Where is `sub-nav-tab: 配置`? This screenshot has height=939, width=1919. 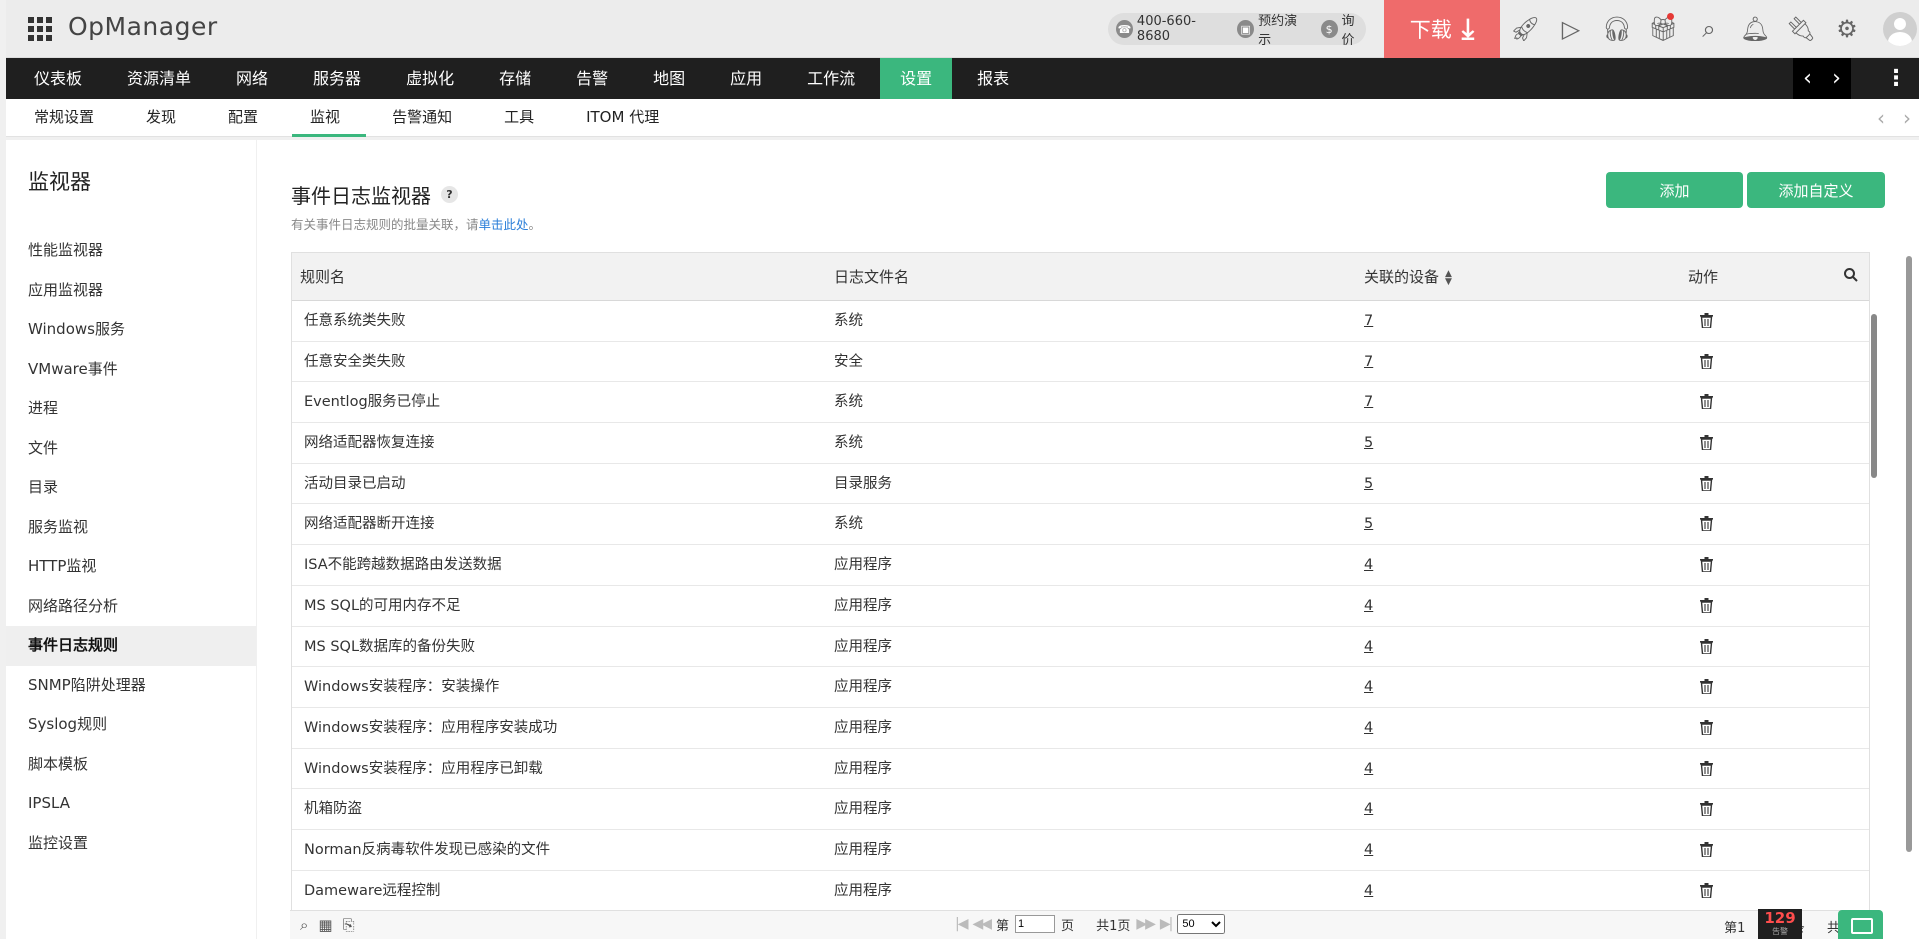 sub-nav-tab: 配置 is located at coordinates (247, 118).